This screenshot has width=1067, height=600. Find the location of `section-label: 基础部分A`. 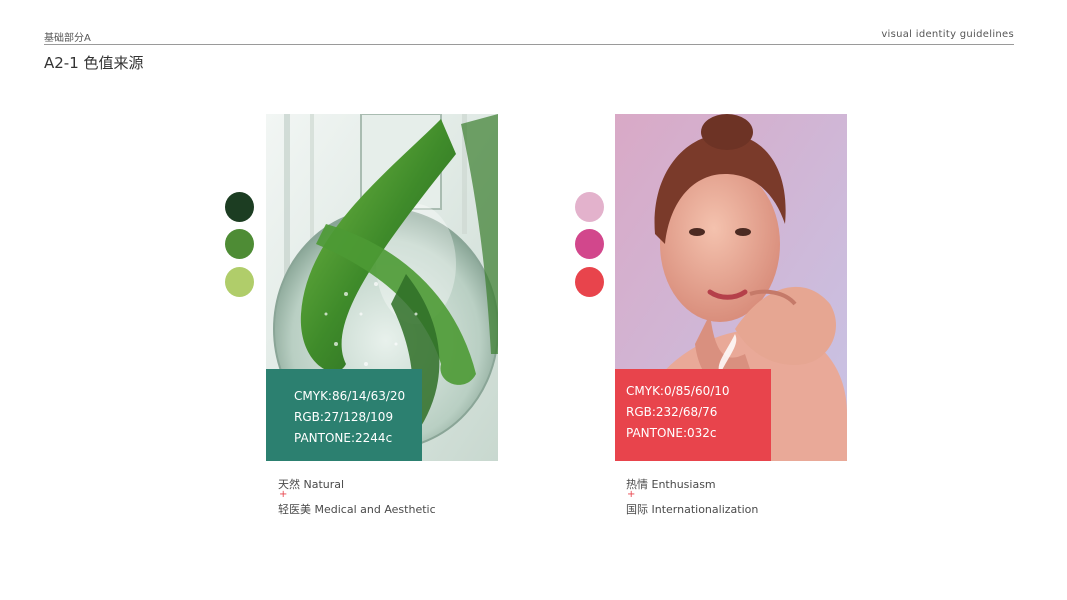

section-label: 基础部分A is located at coordinates (67, 38).